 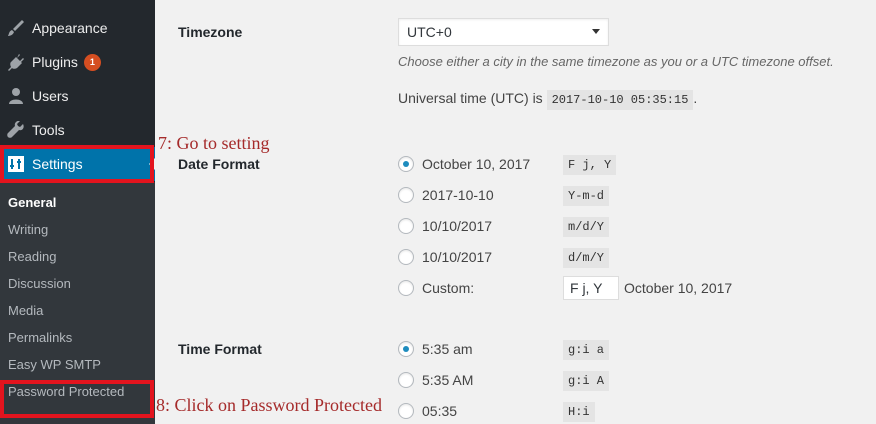 I want to click on submenu-reading: Reading, so click(x=32, y=256).